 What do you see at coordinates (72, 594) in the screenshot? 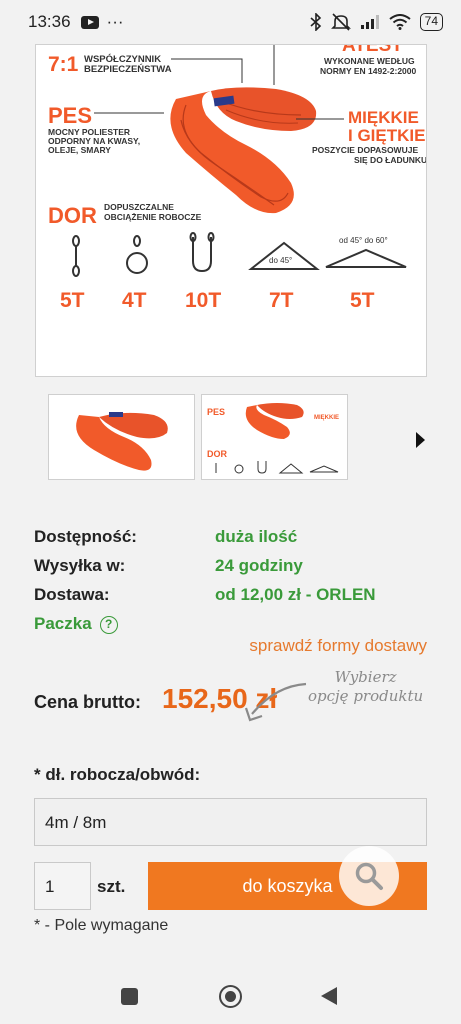
I see `delivery-label: Dostawa:` at bounding box center [72, 594].